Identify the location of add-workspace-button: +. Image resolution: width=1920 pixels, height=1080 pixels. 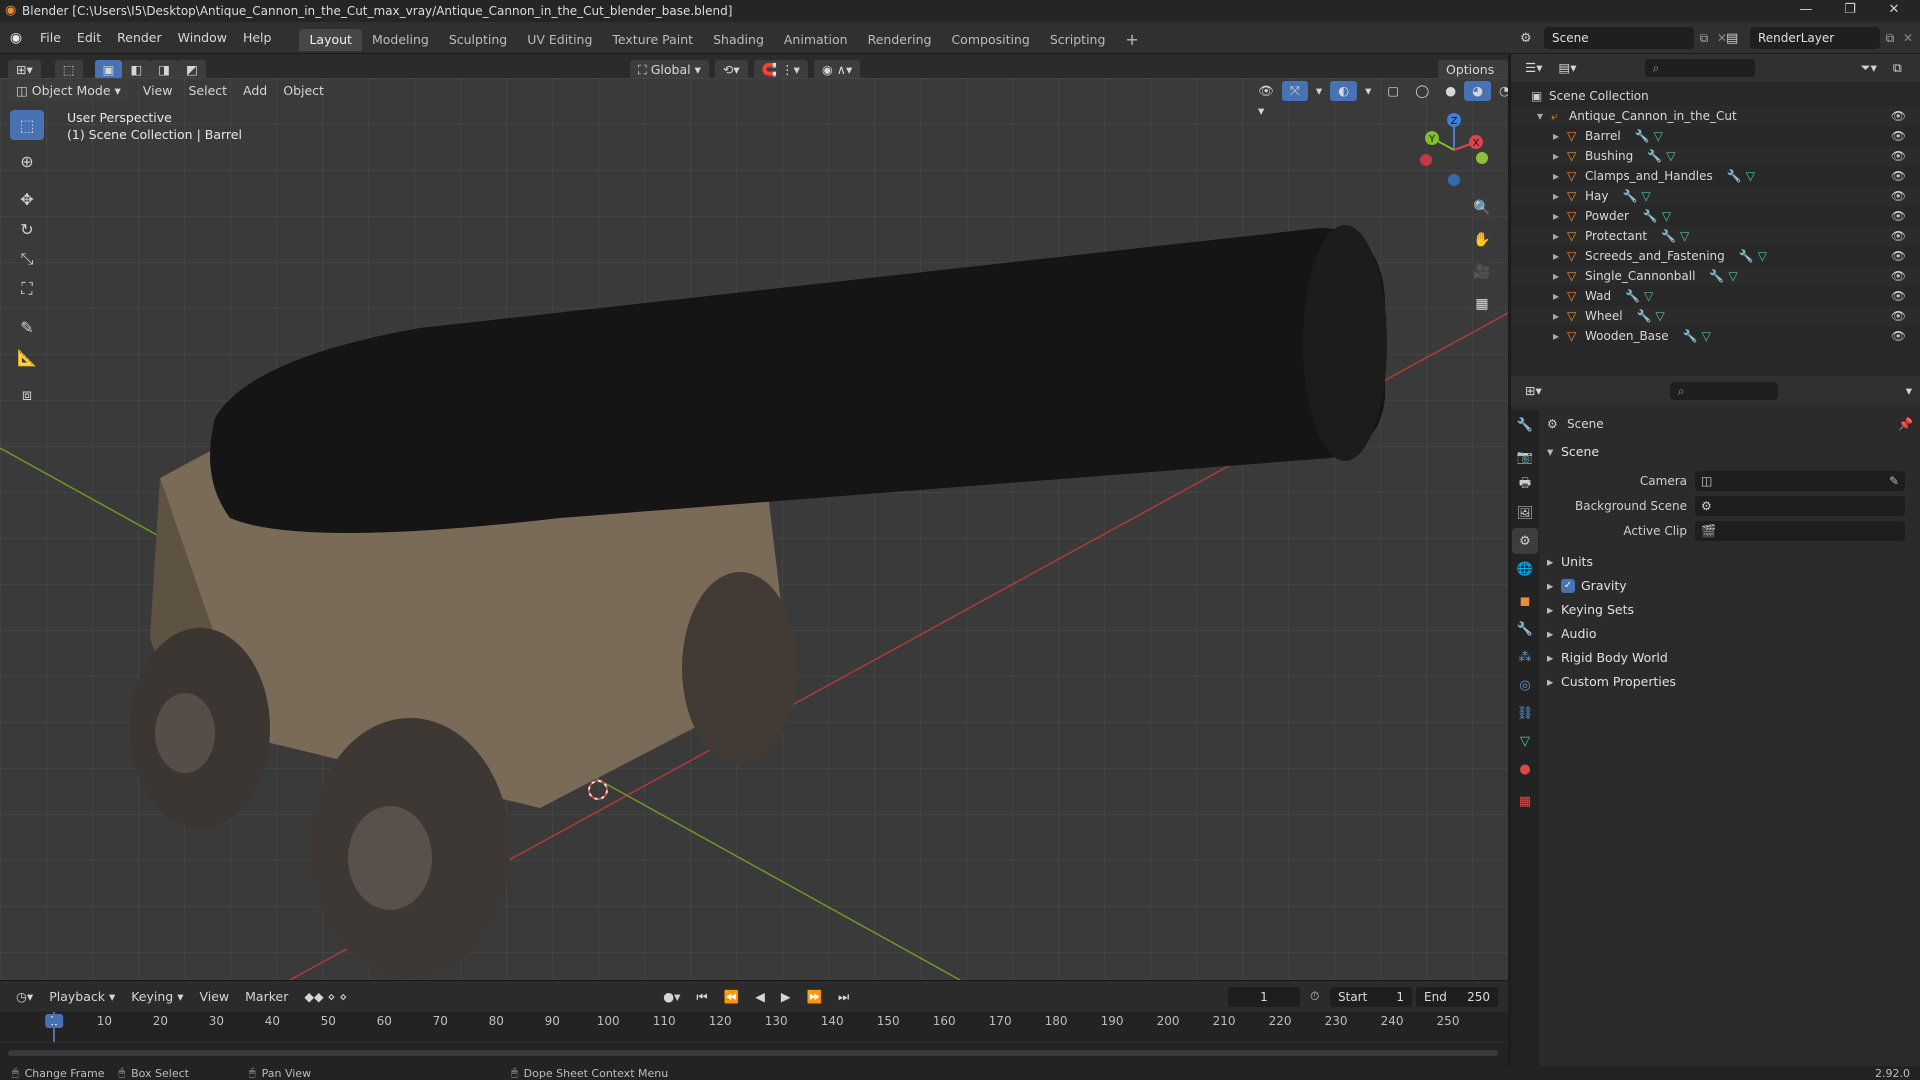
(1131, 40).